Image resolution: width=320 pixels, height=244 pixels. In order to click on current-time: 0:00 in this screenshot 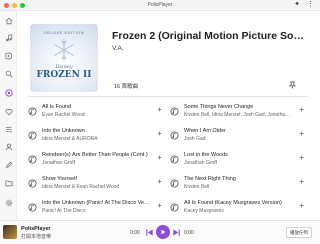, I will do `click(135, 233)`.